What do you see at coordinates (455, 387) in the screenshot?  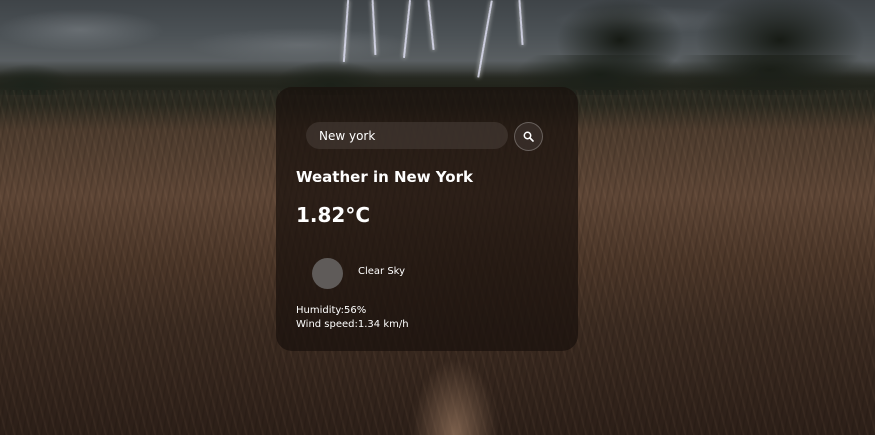 I see `dirt-path` at bounding box center [455, 387].